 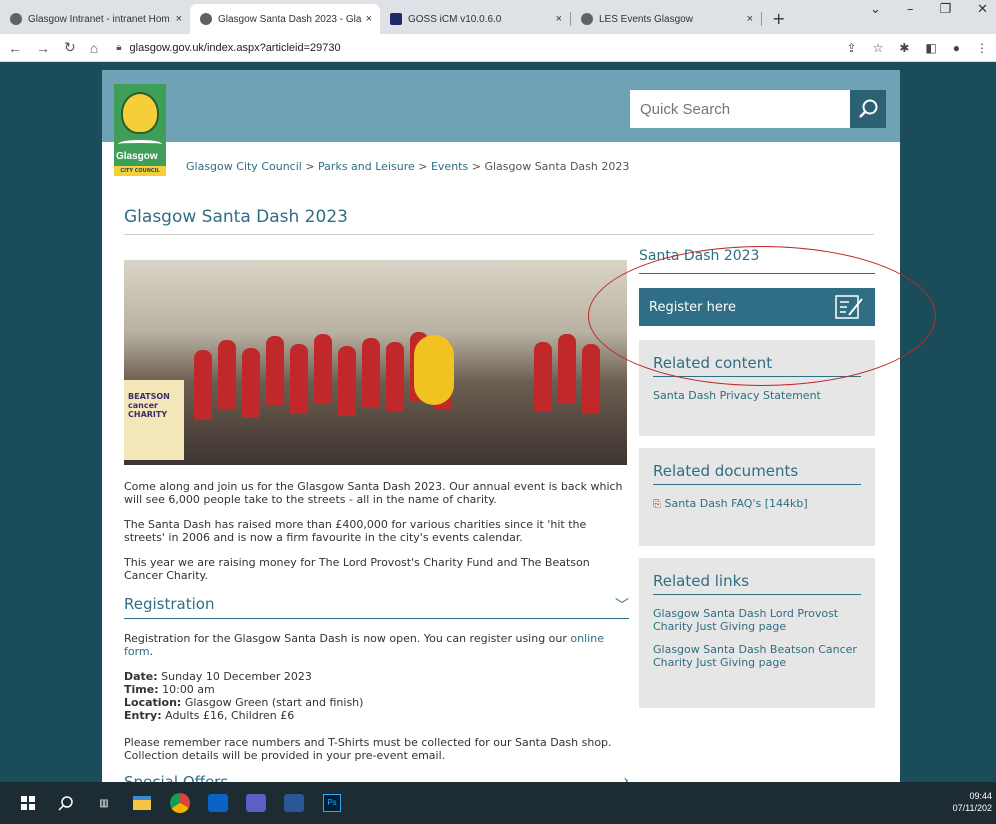 What do you see at coordinates (622, 606) in the screenshot?
I see `chevron-down-icon: ﹀` at bounding box center [622, 606].